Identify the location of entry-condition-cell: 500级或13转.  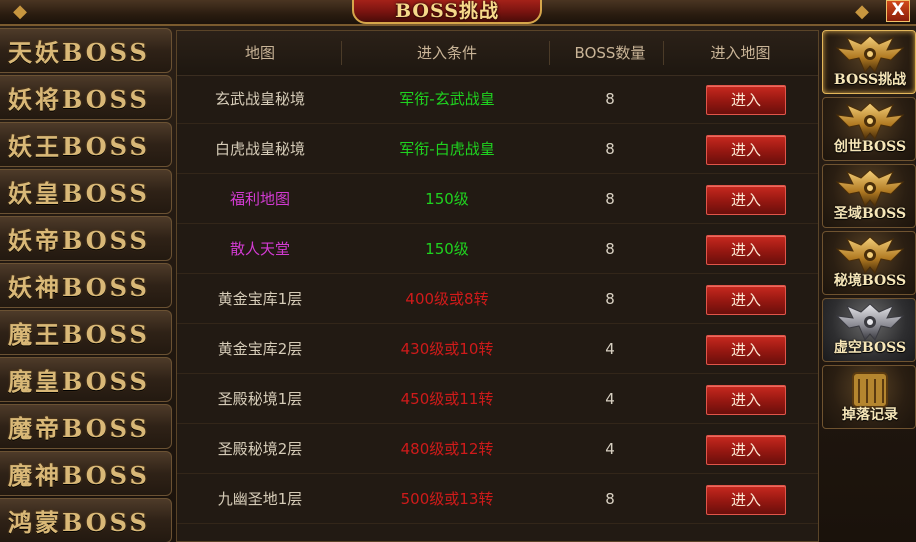
(447, 499).